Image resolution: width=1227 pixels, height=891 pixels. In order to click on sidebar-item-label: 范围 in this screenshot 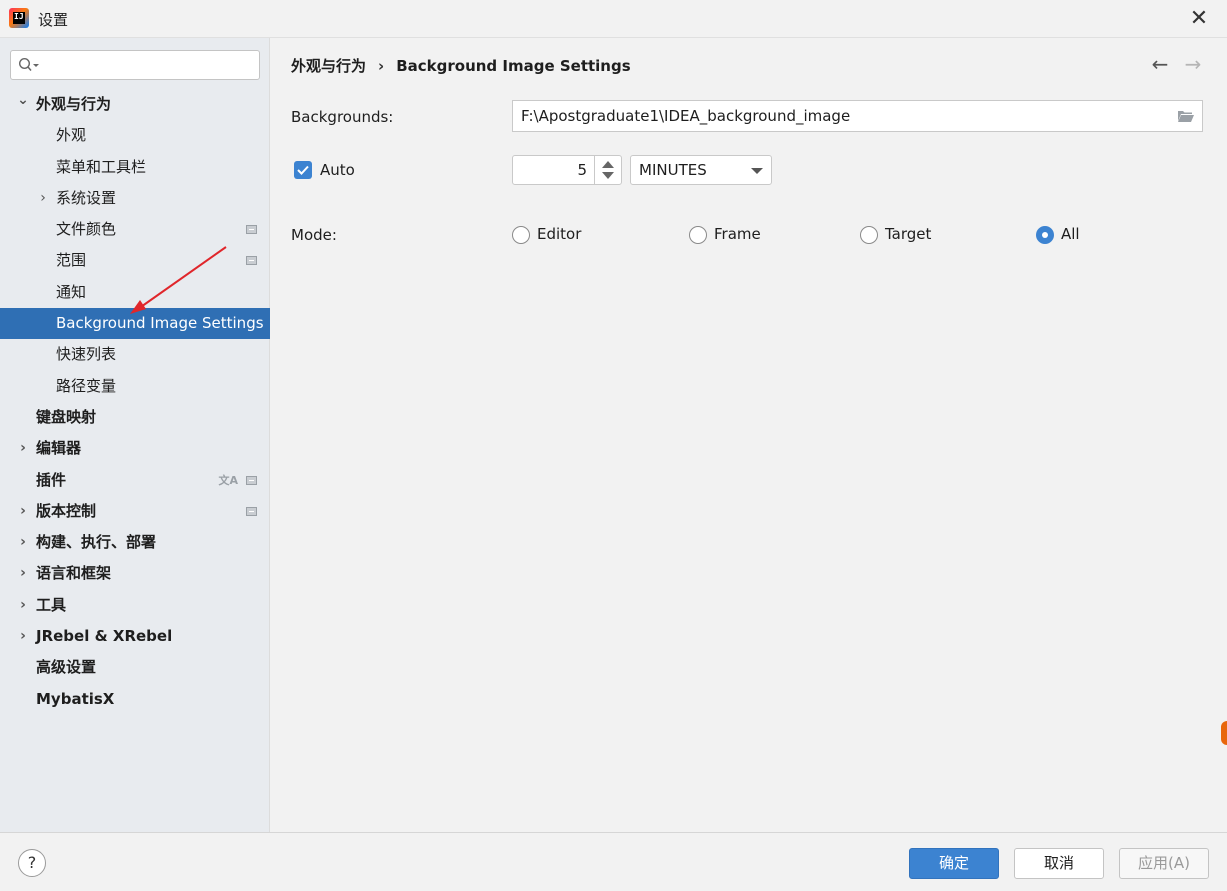, I will do `click(71, 260)`.